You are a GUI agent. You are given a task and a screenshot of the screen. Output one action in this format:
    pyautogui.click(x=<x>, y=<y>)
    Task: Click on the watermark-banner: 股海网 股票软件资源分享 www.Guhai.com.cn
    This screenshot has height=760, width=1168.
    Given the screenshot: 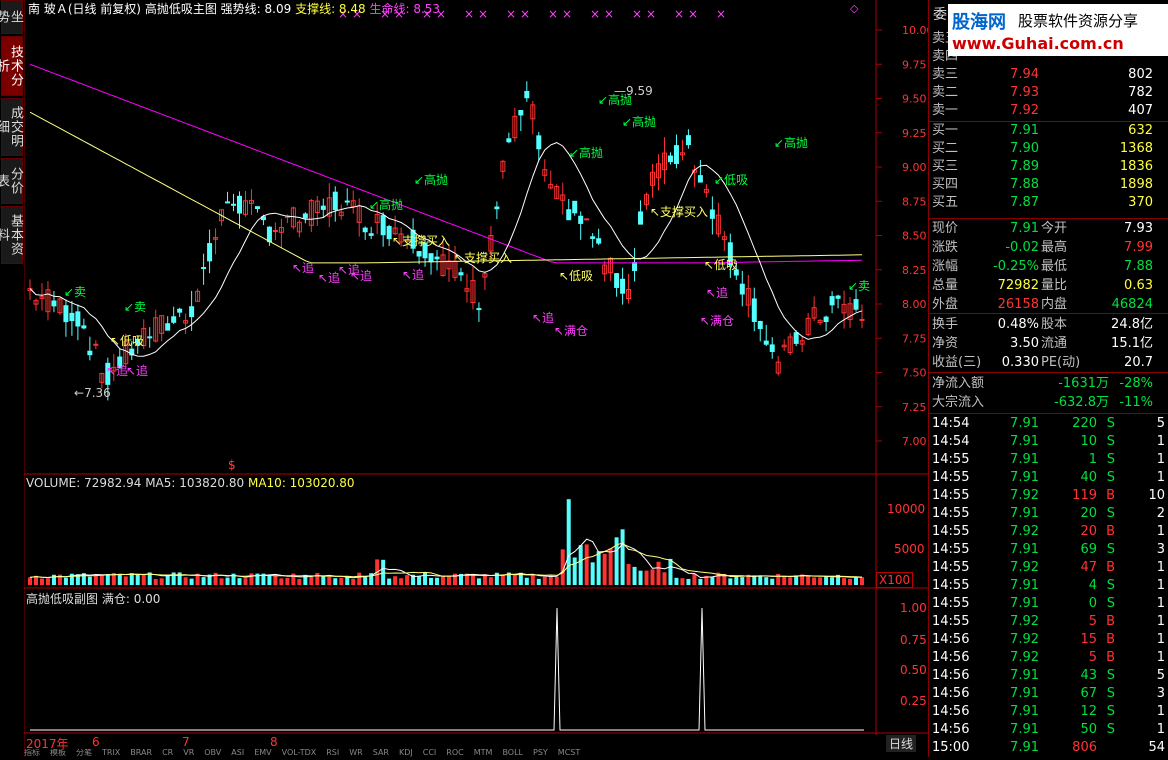 What is the action you would take?
    pyautogui.click(x=1058, y=30)
    